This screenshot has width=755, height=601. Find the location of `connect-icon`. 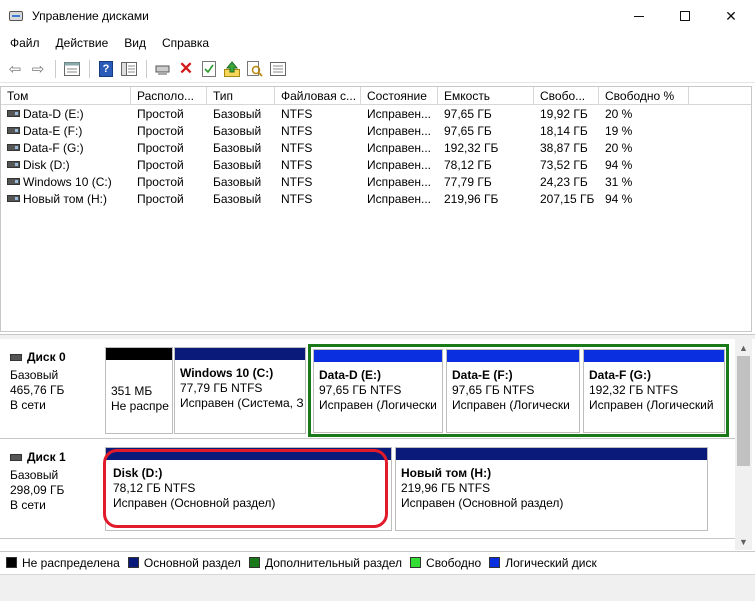

connect-icon is located at coordinates (162, 69).